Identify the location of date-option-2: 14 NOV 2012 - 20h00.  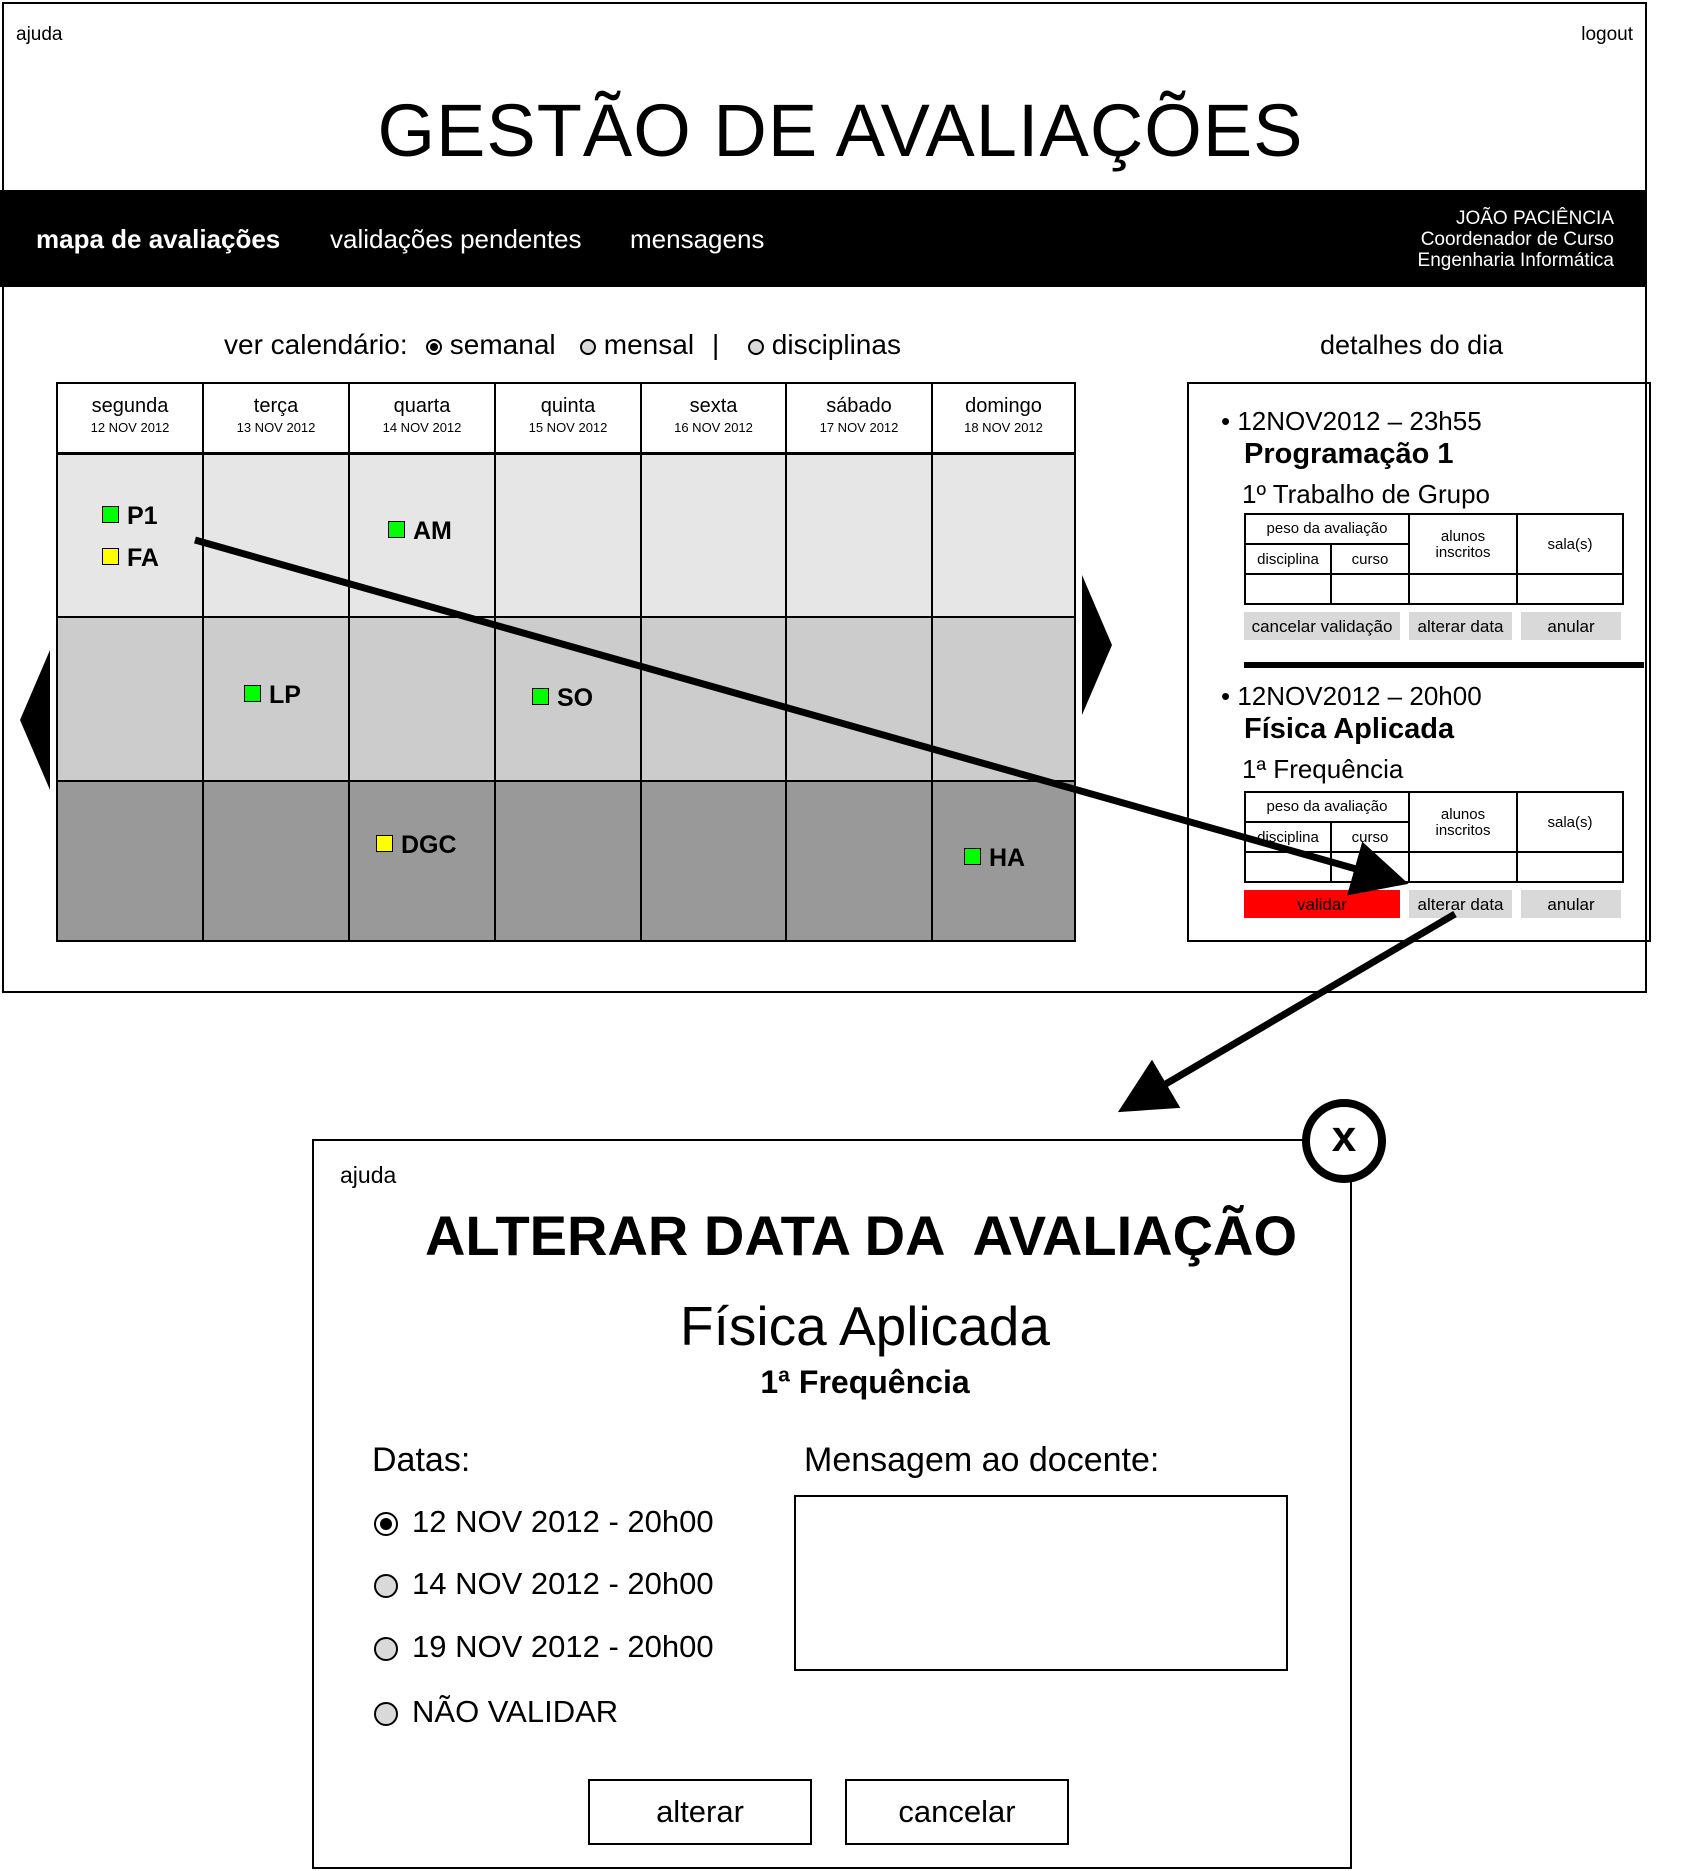
(544, 1584).